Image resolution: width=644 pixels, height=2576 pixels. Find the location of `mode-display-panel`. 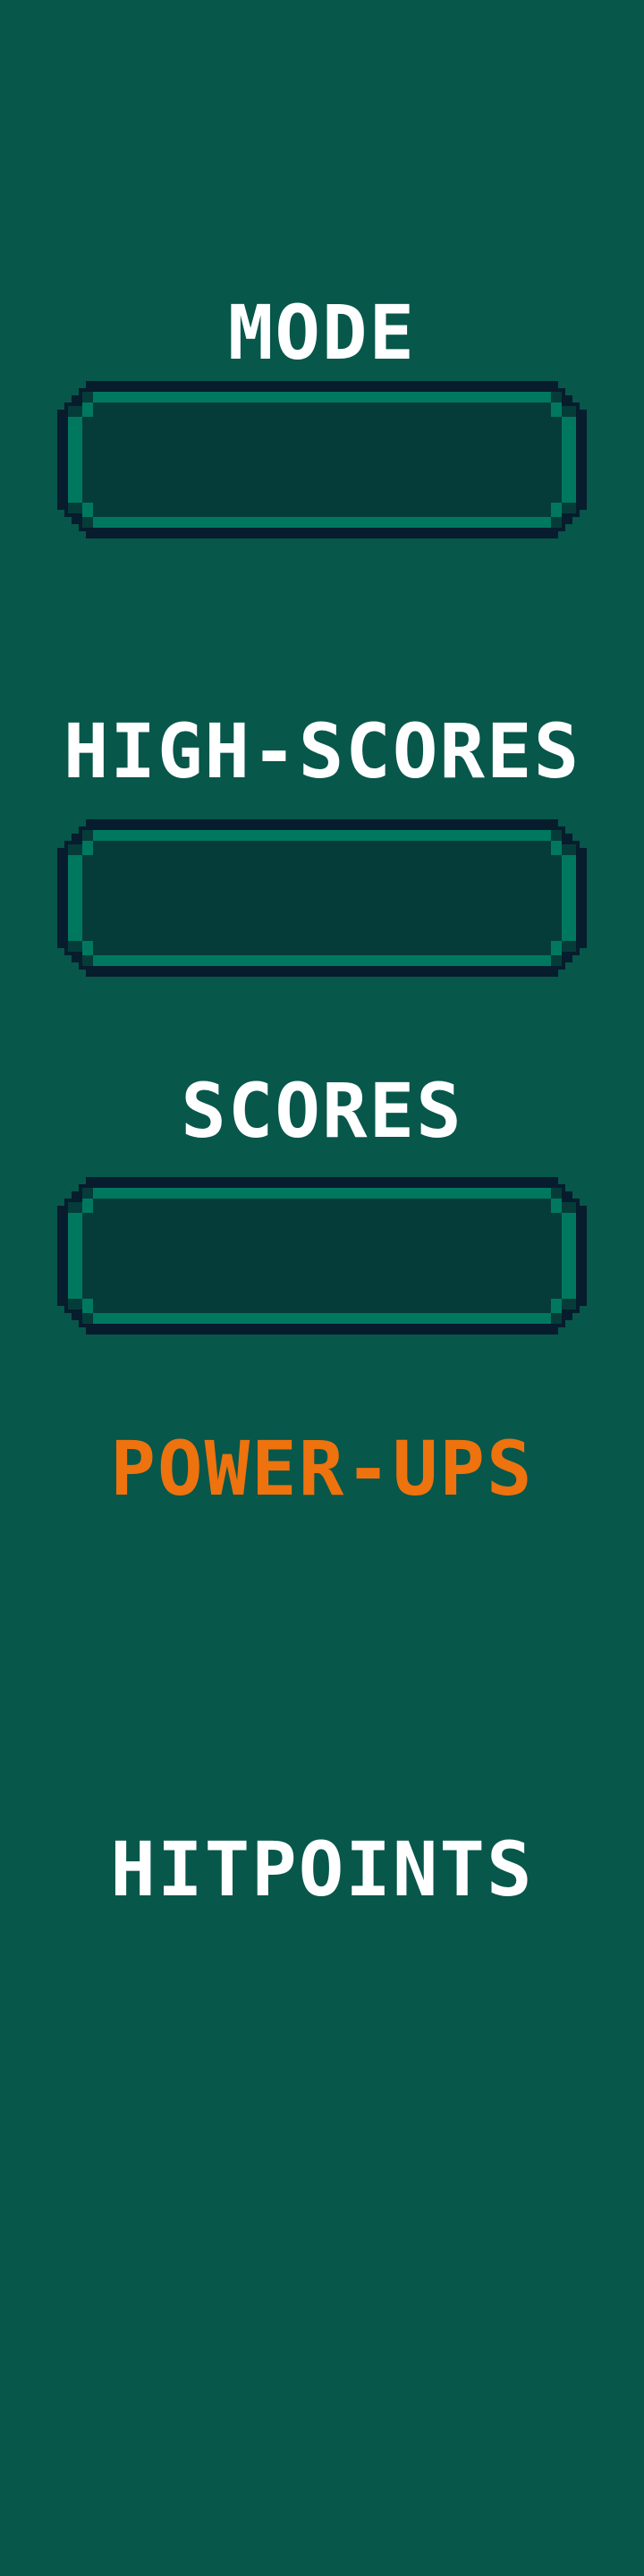

mode-display-panel is located at coordinates (322, 459).